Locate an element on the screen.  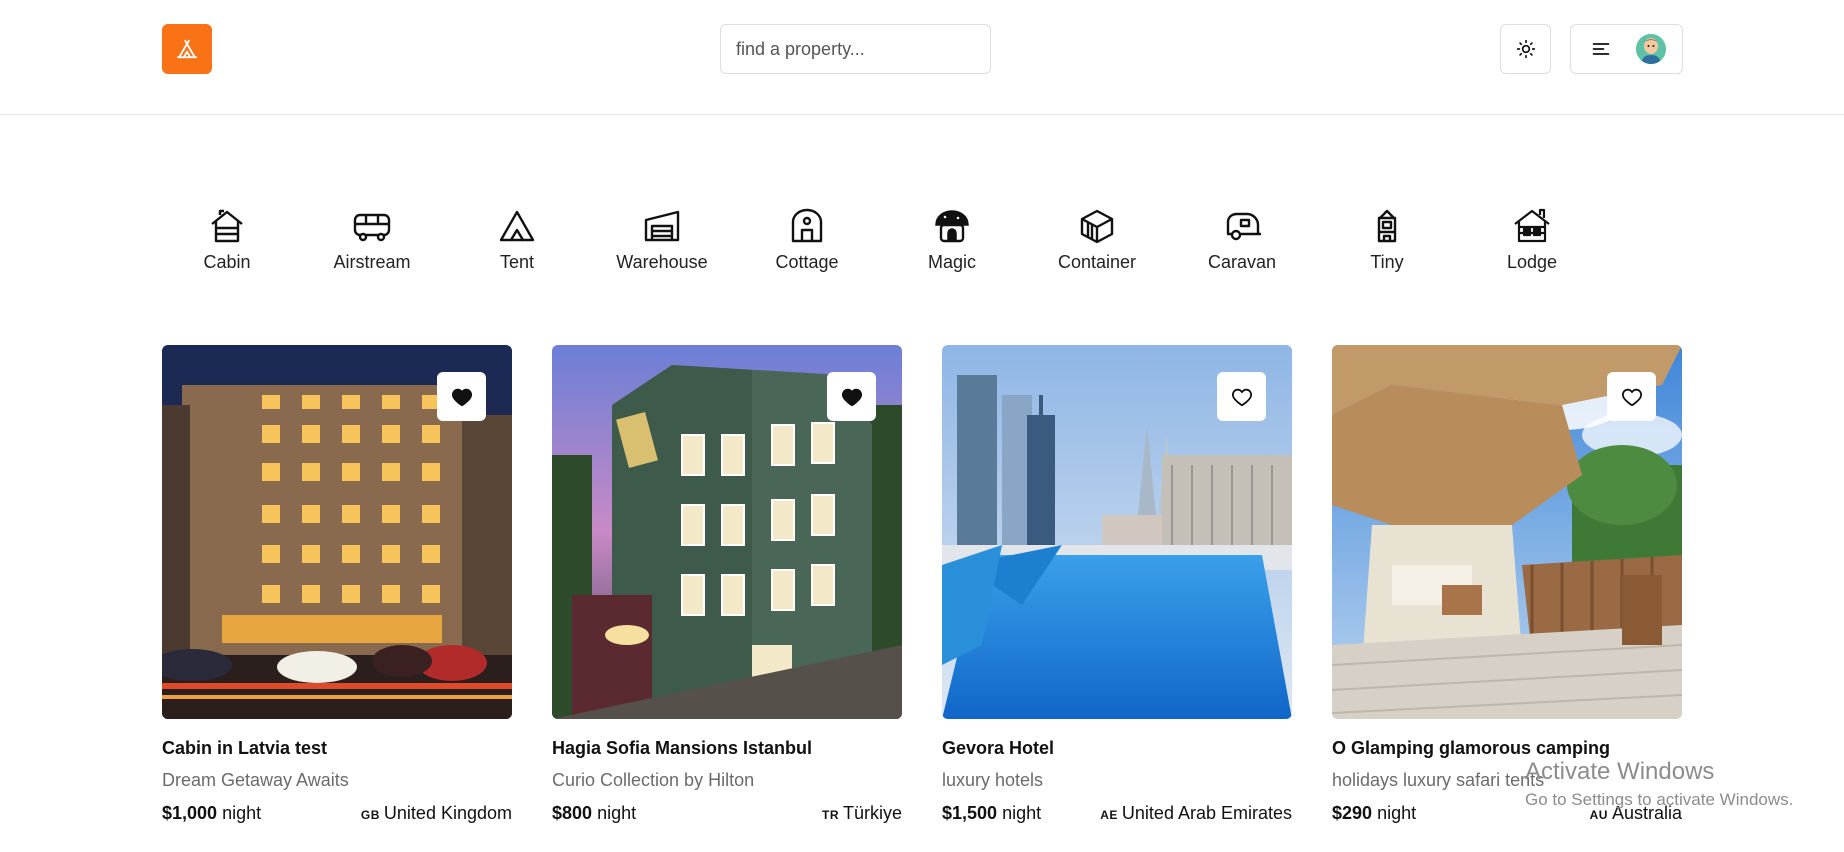
search-input is located at coordinates (855, 49).